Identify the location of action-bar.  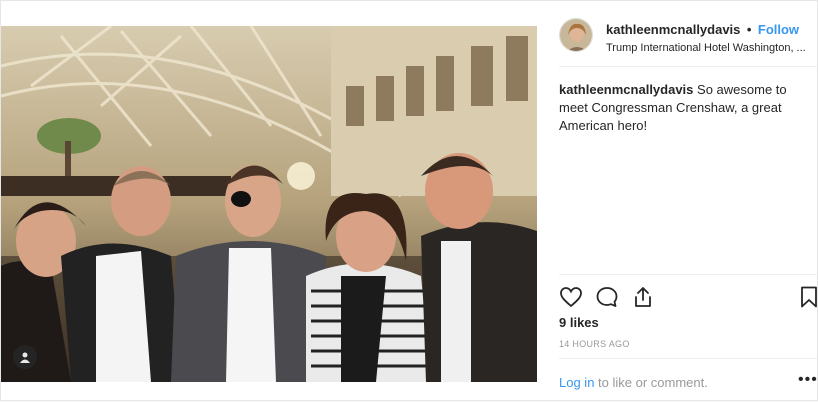
(688, 298).